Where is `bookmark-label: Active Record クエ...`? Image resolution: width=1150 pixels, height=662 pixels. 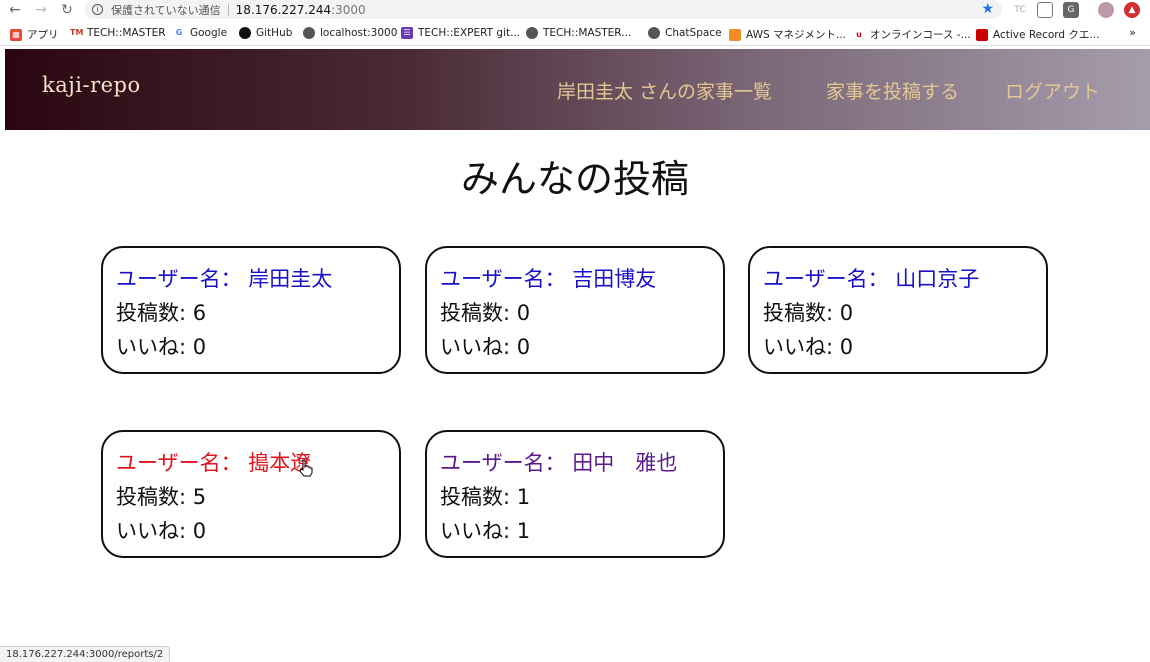 bookmark-label: Active Record クエ... is located at coordinates (1046, 35).